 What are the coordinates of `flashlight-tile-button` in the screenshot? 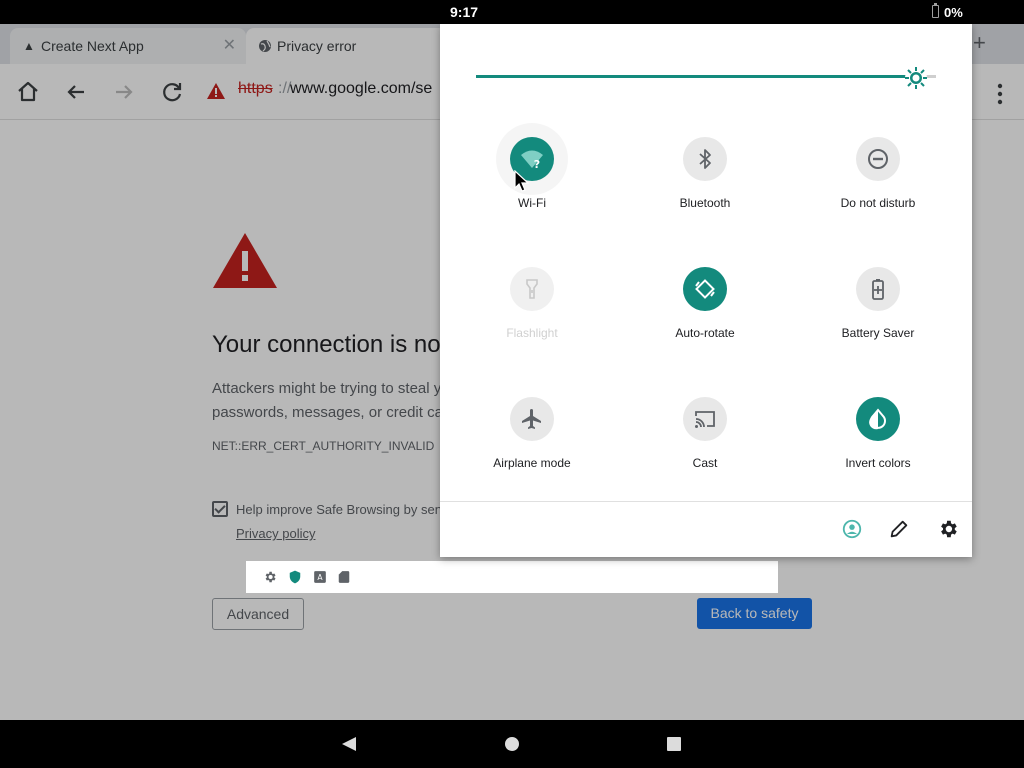 It's located at (532, 289).